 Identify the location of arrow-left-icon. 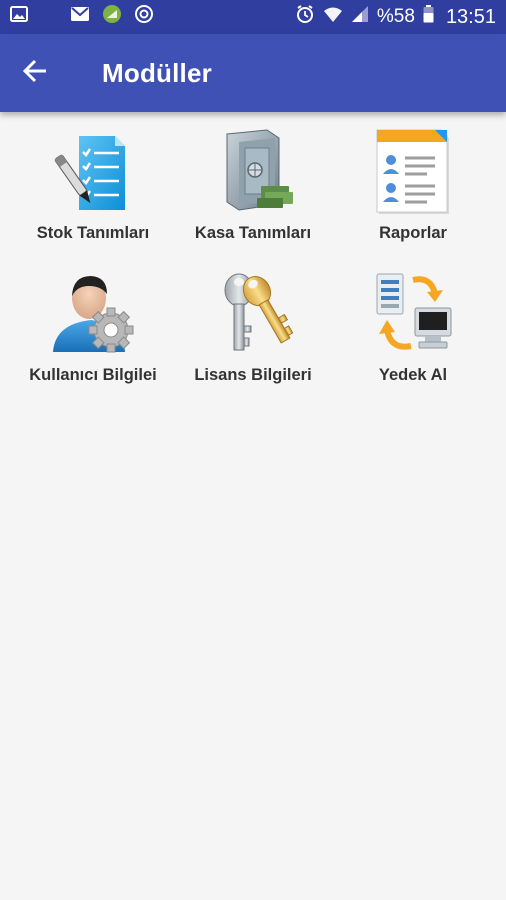
(35, 73).